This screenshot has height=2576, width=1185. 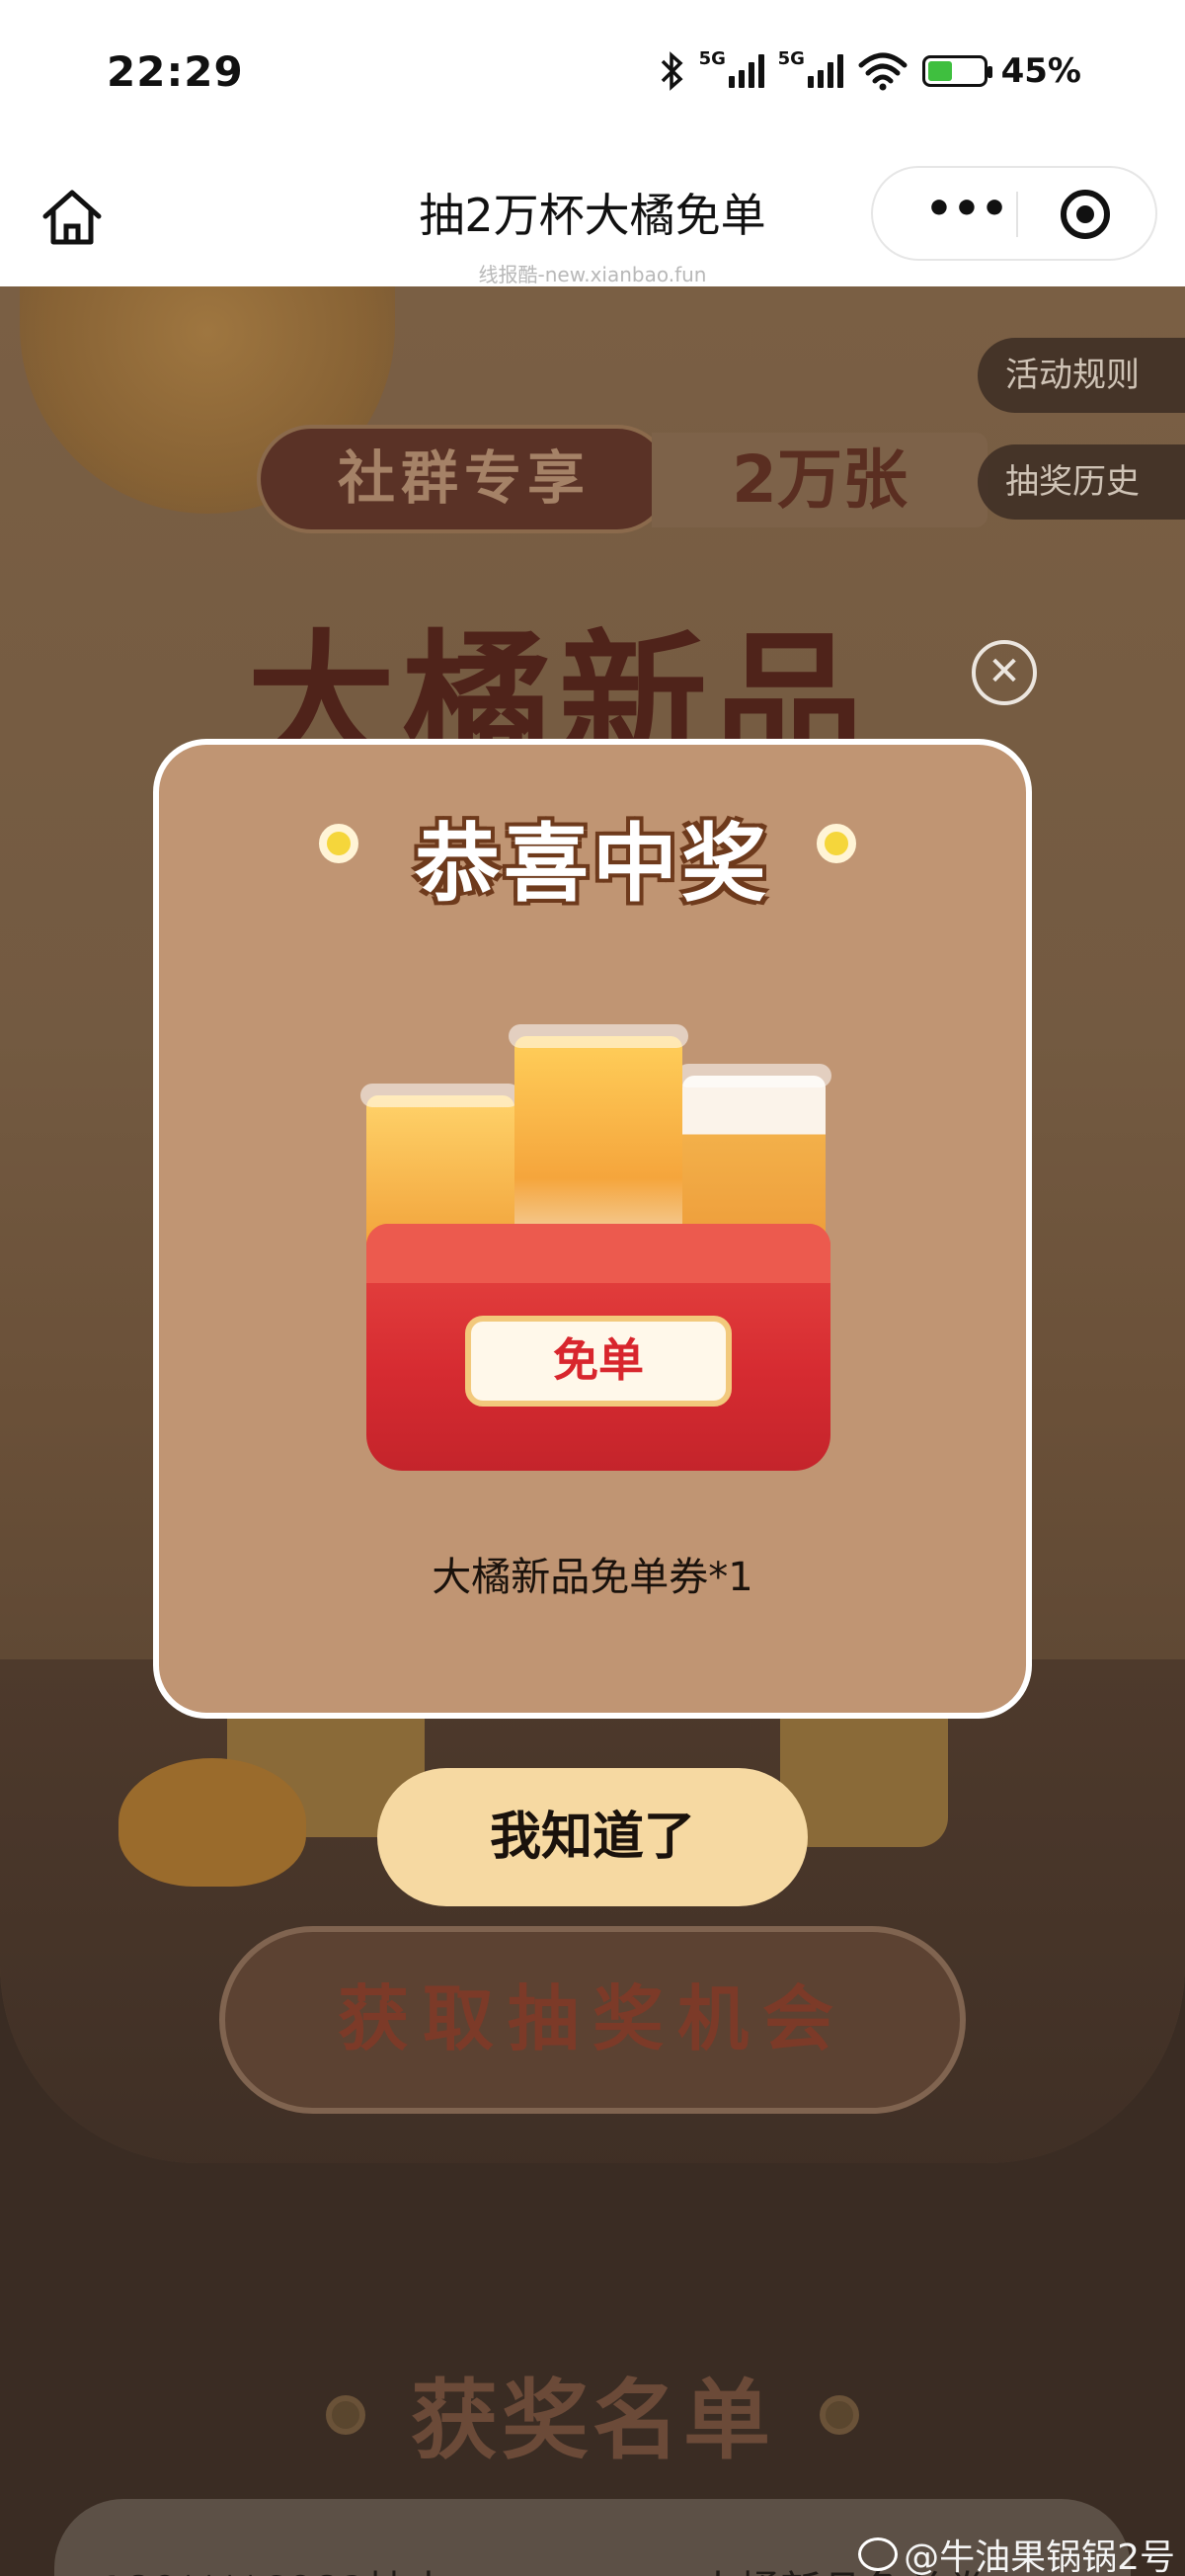 I want to click on red-gift-box: 免单, so click(x=598, y=1347).